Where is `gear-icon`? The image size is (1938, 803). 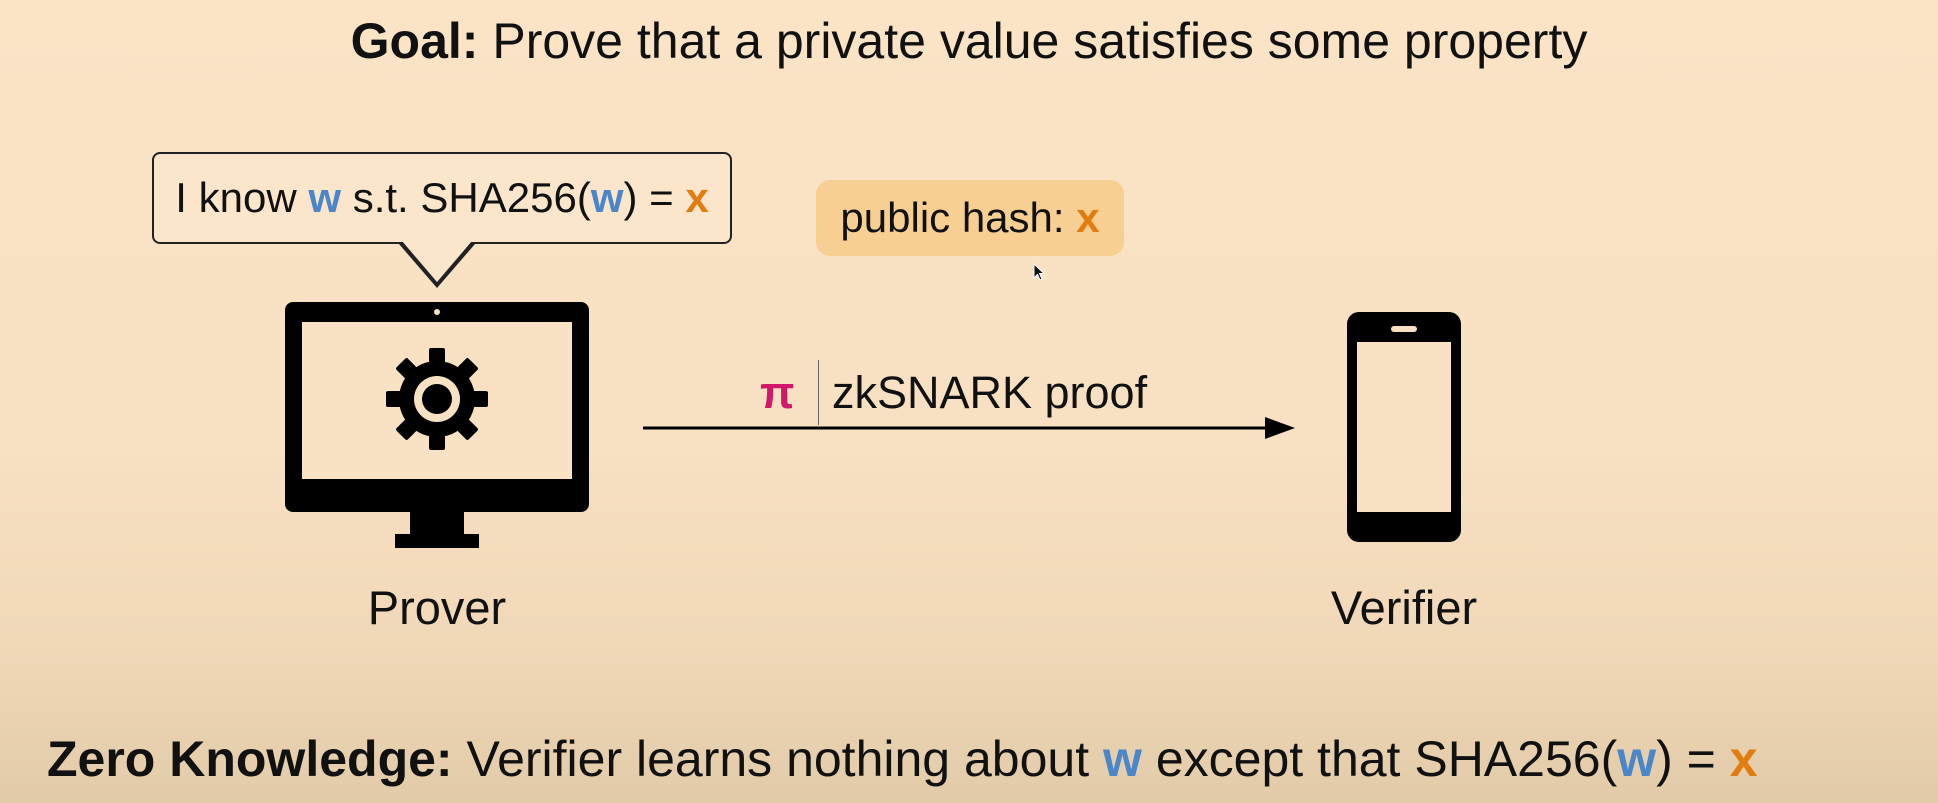
gear-icon is located at coordinates (437, 399).